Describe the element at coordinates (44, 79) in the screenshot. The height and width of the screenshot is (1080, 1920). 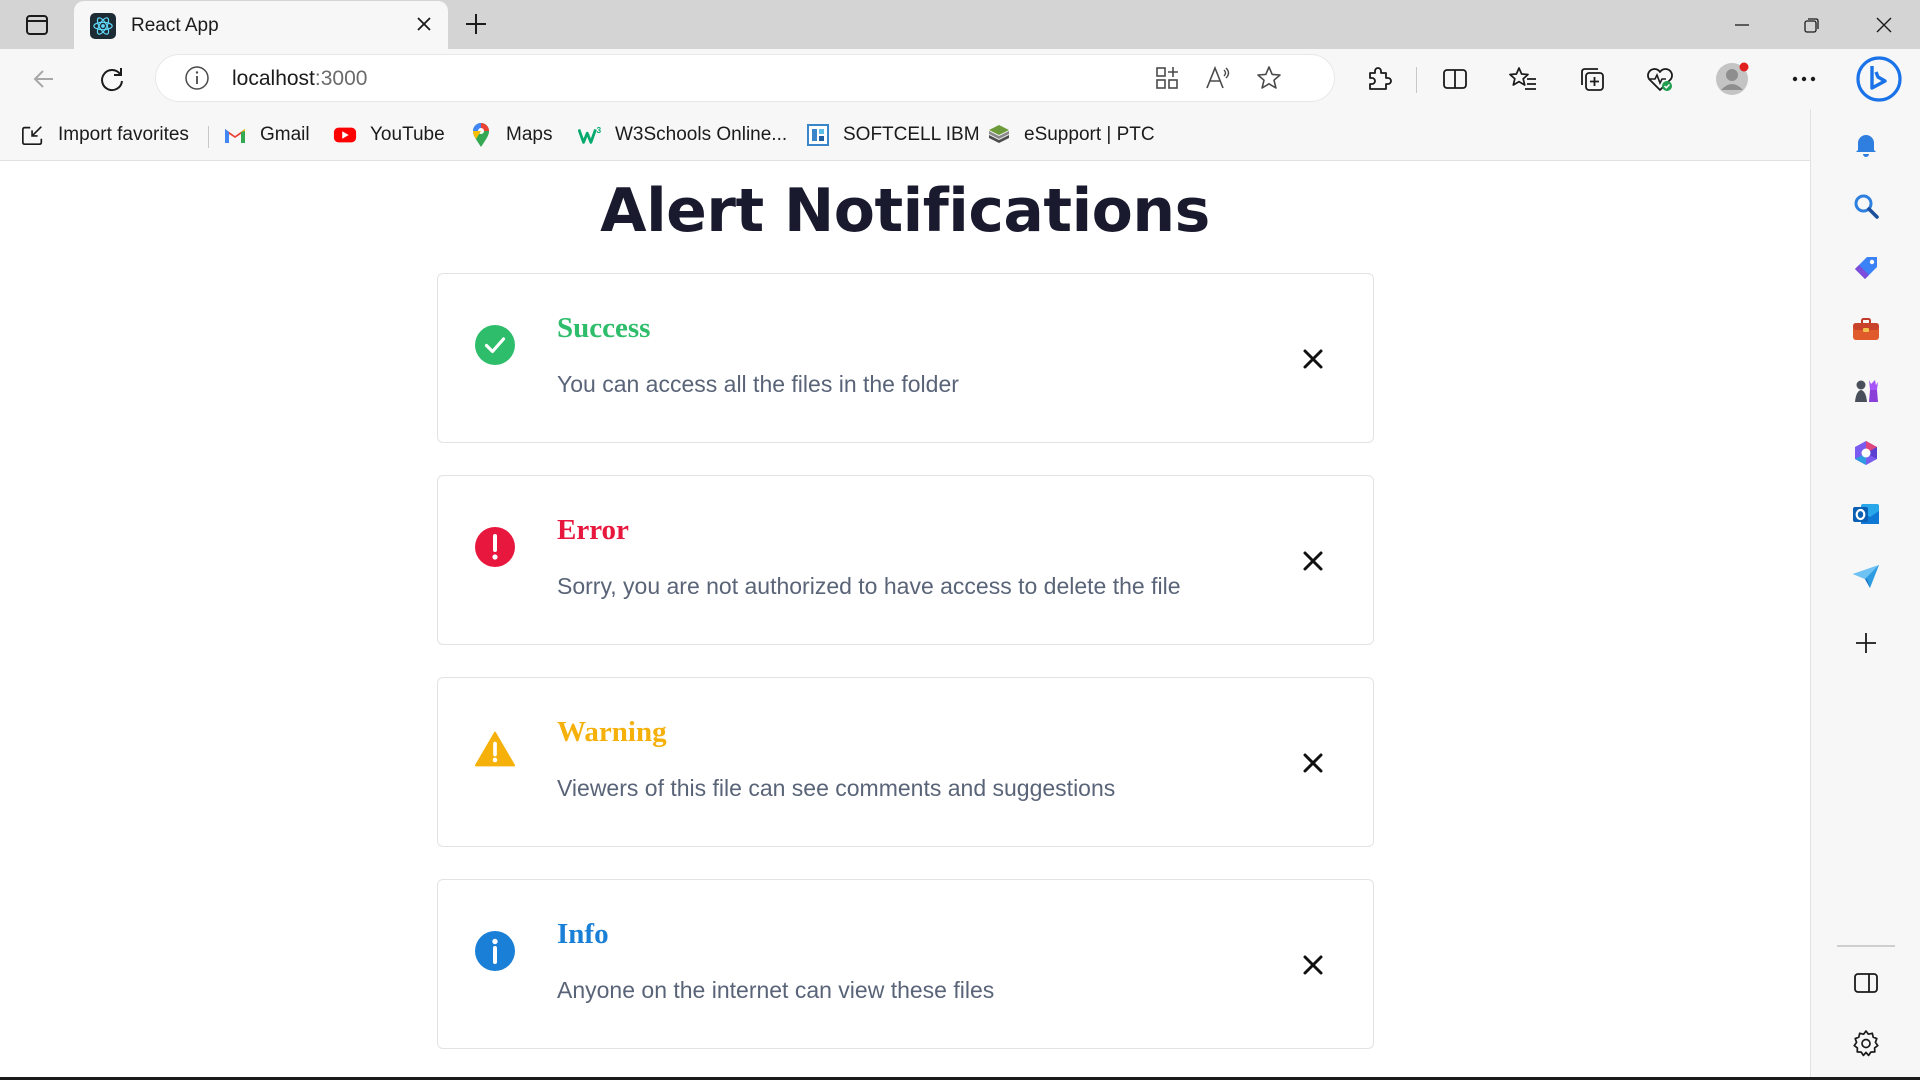
I see `back-icon` at that location.